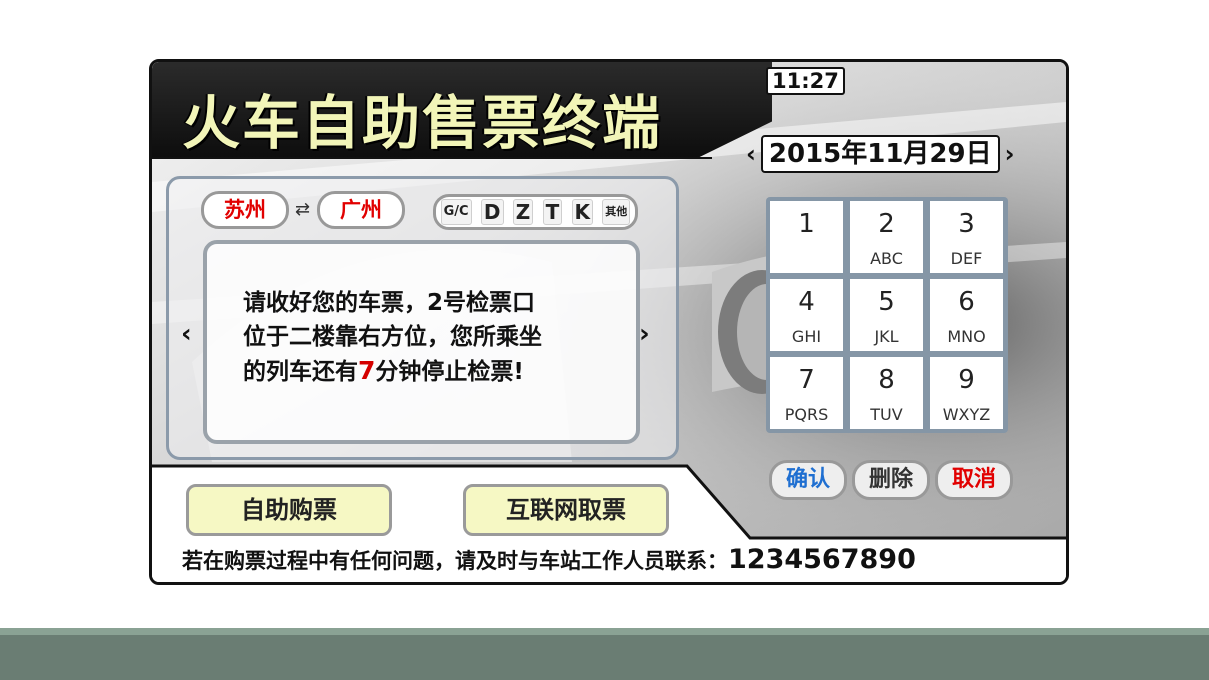 The image size is (1209, 680). I want to click on help-footer: 若在购票过程中有任何问题，请及时与车站工作人员联系：1234567890, so click(549, 559).